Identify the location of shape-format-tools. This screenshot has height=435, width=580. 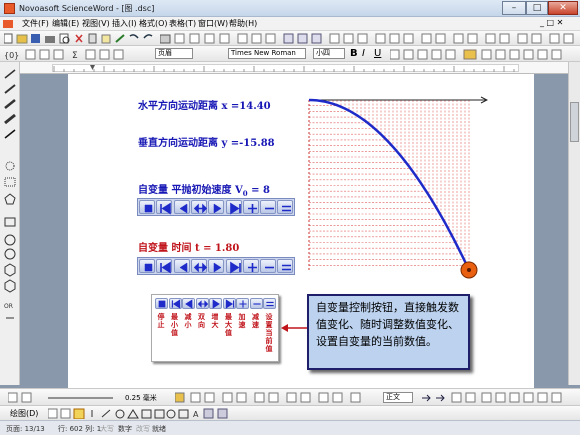
(275, 397).